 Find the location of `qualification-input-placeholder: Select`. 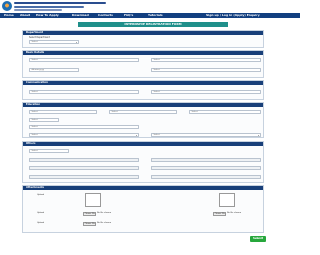

qualification-input-placeholder: Select is located at coordinates (34, 112).